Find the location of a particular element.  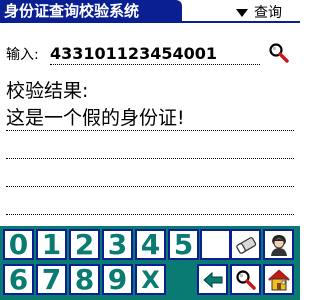

eraser-icon is located at coordinates (245, 245).